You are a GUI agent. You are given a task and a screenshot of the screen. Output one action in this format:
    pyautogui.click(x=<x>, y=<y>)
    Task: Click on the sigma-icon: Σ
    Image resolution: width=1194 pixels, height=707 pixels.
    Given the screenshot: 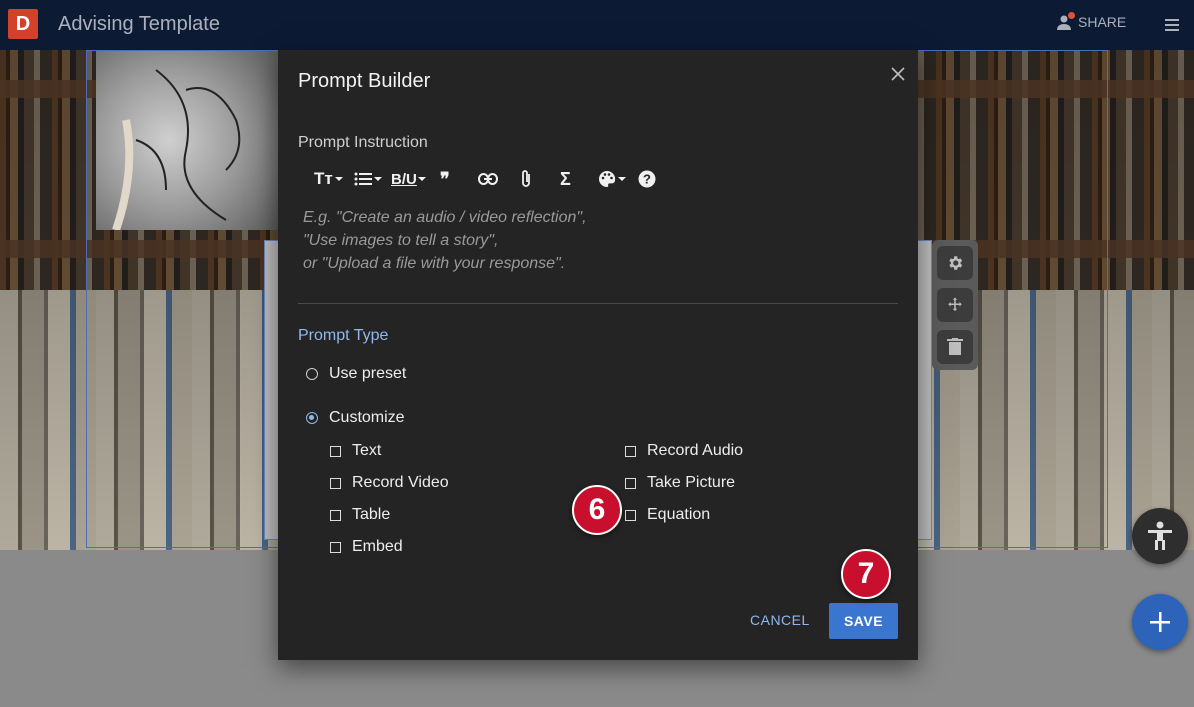 What is the action you would take?
    pyautogui.click(x=565, y=178)
    